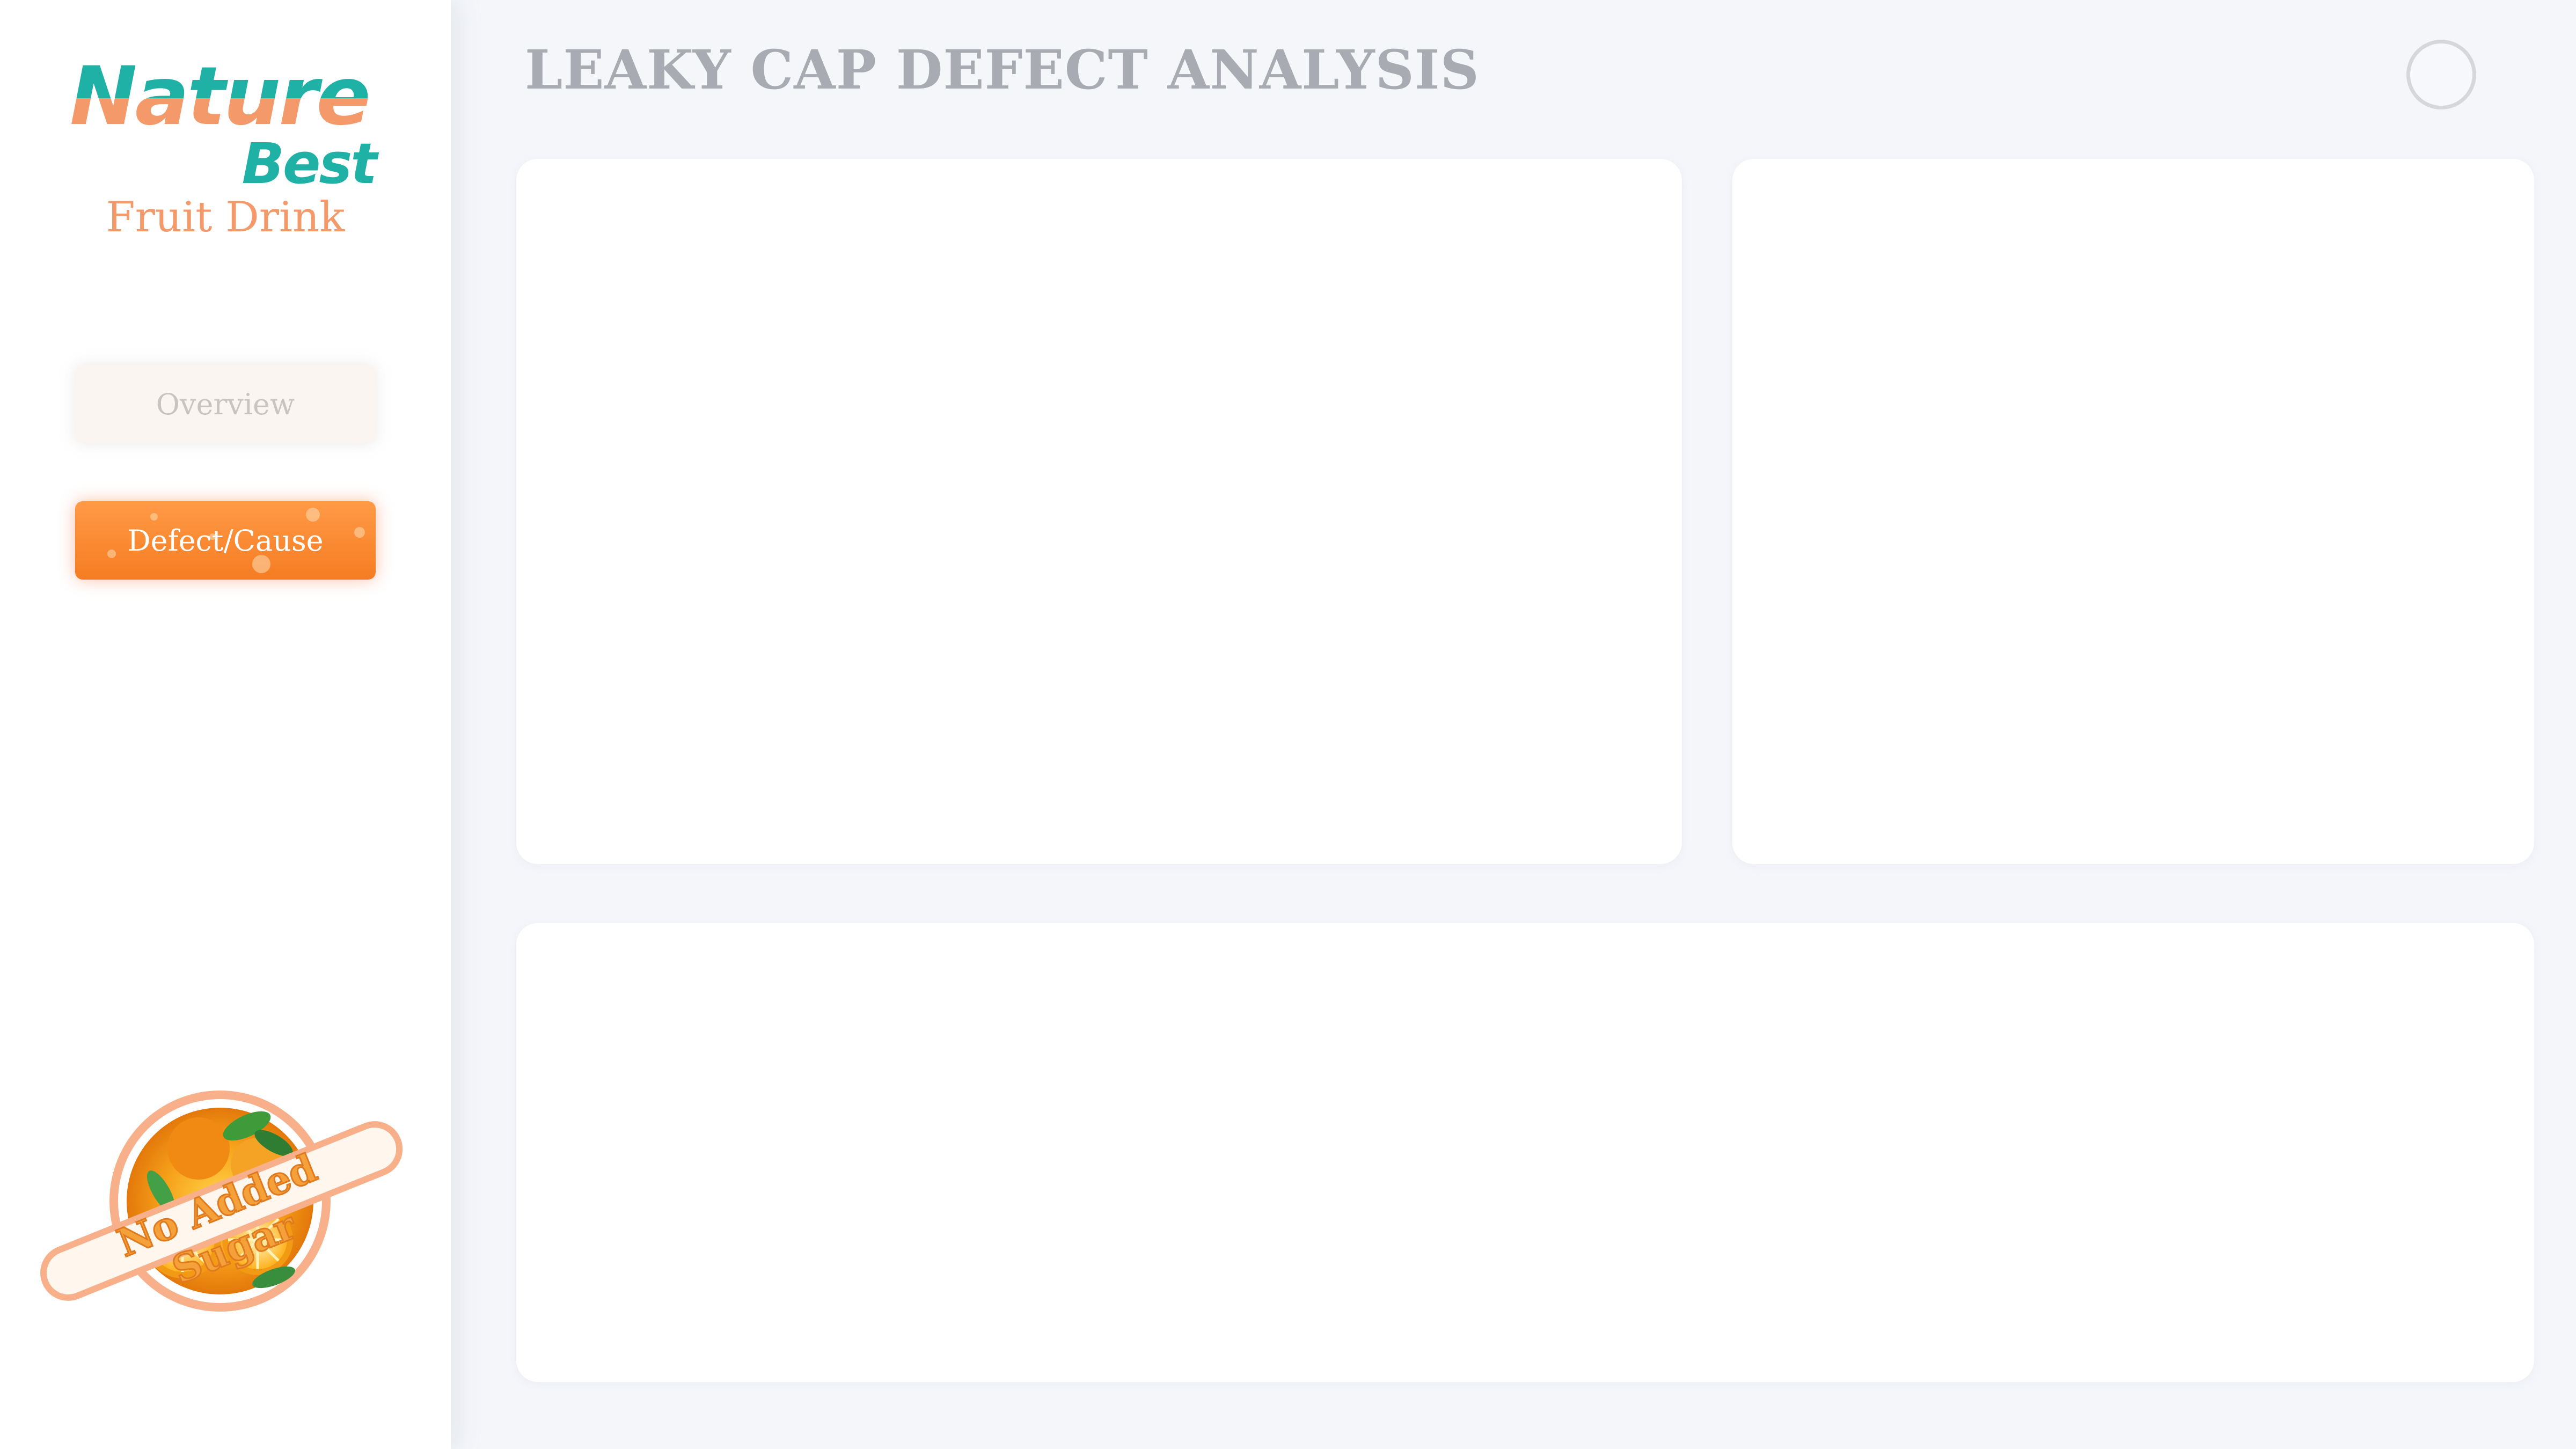 This screenshot has width=2576, height=1449. Describe the element at coordinates (220, 1202) in the screenshot. I see `no-added-sugar-badge: No Added Sugar` at that location.